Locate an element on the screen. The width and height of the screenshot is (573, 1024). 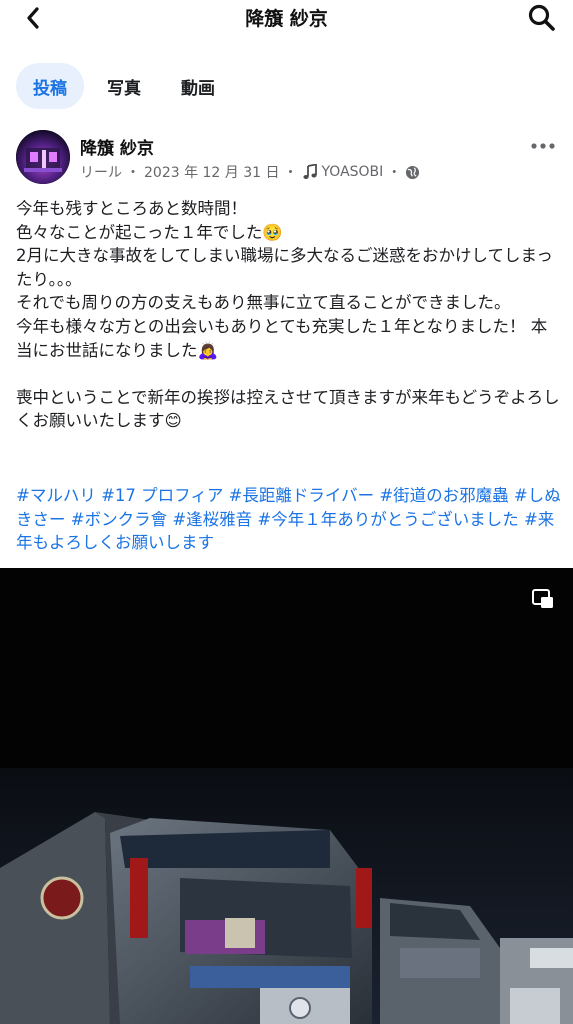
avatar-image is located at coordinates (43, 157).